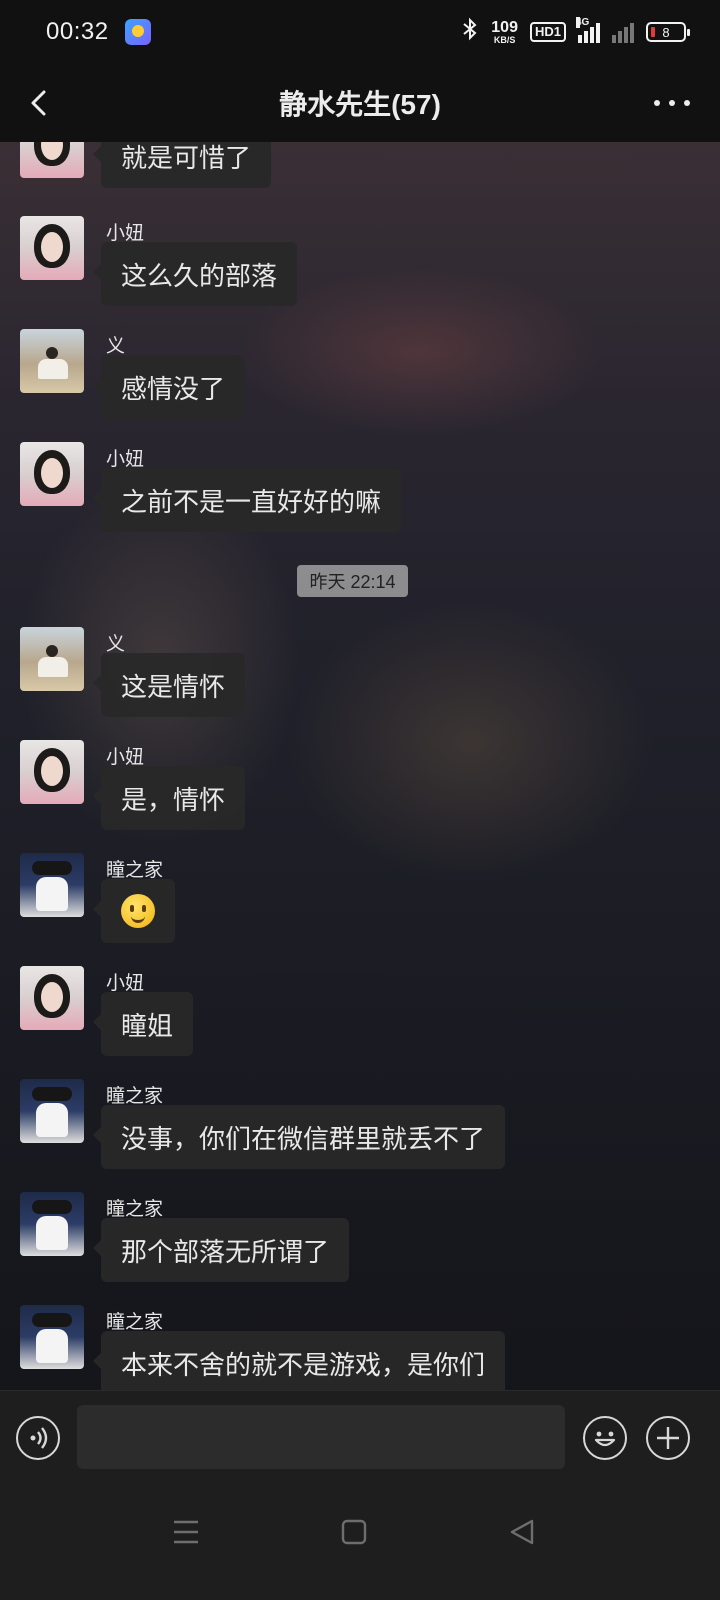 The height and width of the screenshot is (1600, 720). I want to click on battery-icon: 8, so click(668, 32).